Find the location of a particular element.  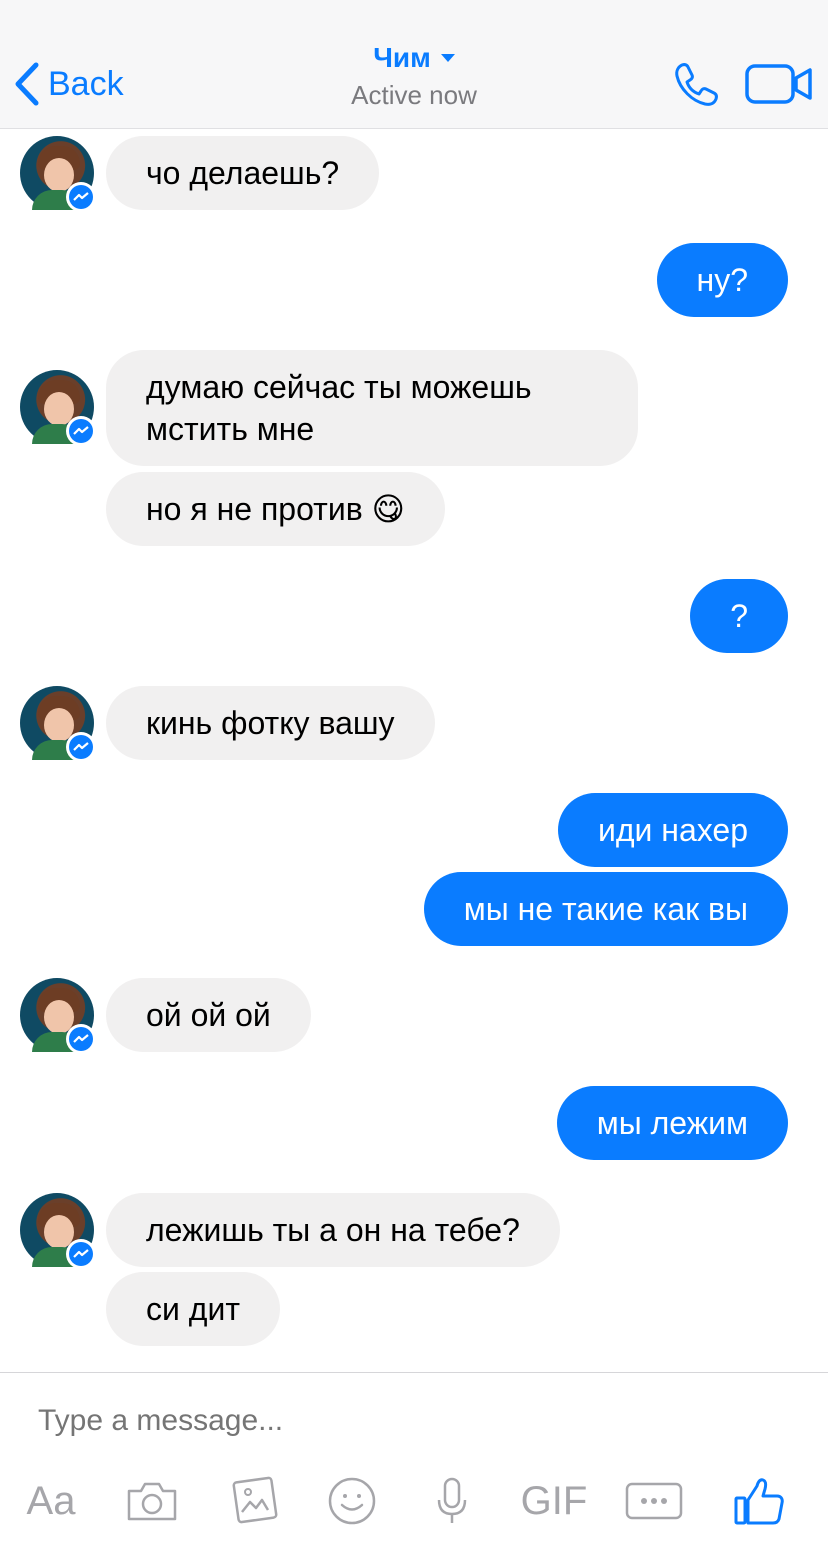

call-button is located at coordinates (696, 86).